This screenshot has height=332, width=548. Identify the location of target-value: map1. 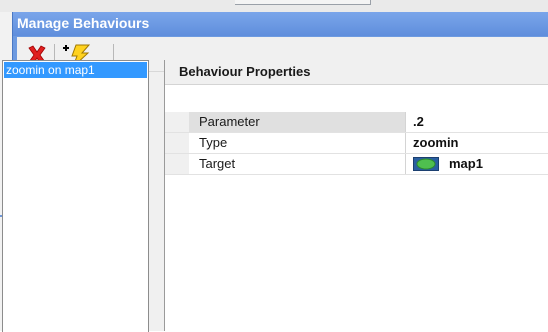
(466, 163).